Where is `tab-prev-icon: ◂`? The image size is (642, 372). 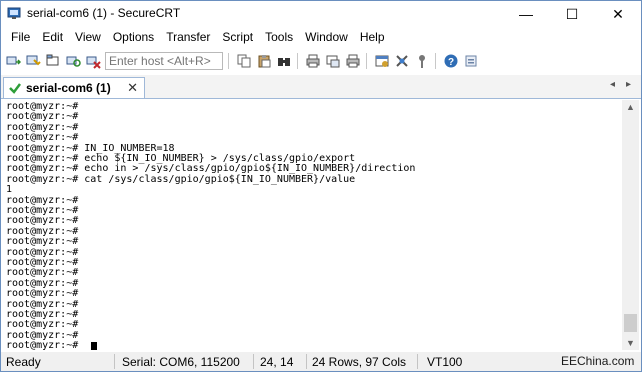 tab-prev-icon: ◂ is located at coordinates (612, 84).